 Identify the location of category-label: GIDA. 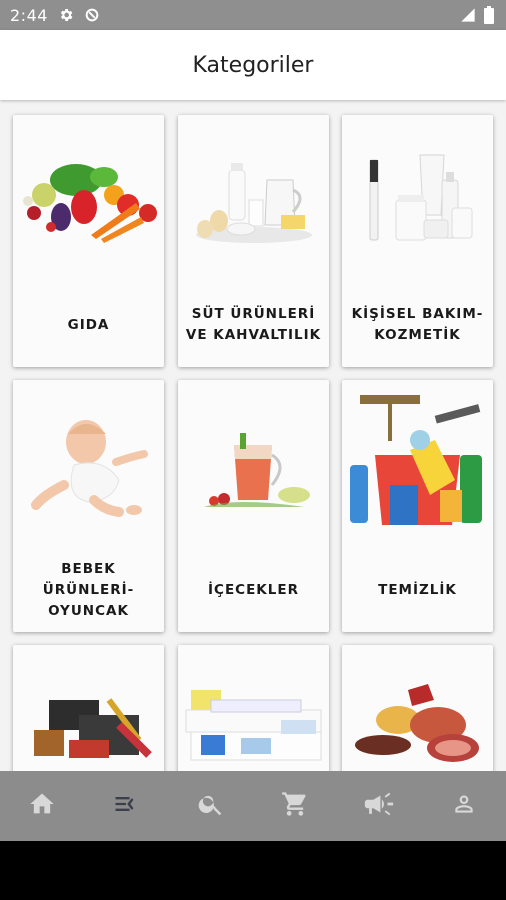
(88, 324).